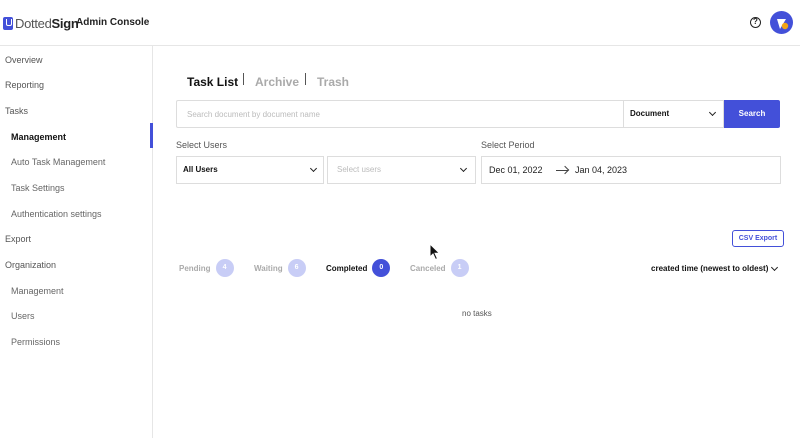 Image resolution: width=800 pixels, height=438 pixels. Describe the element at coordinates (752, 114) in the screenshot. I see `search-button: Search` at that location.